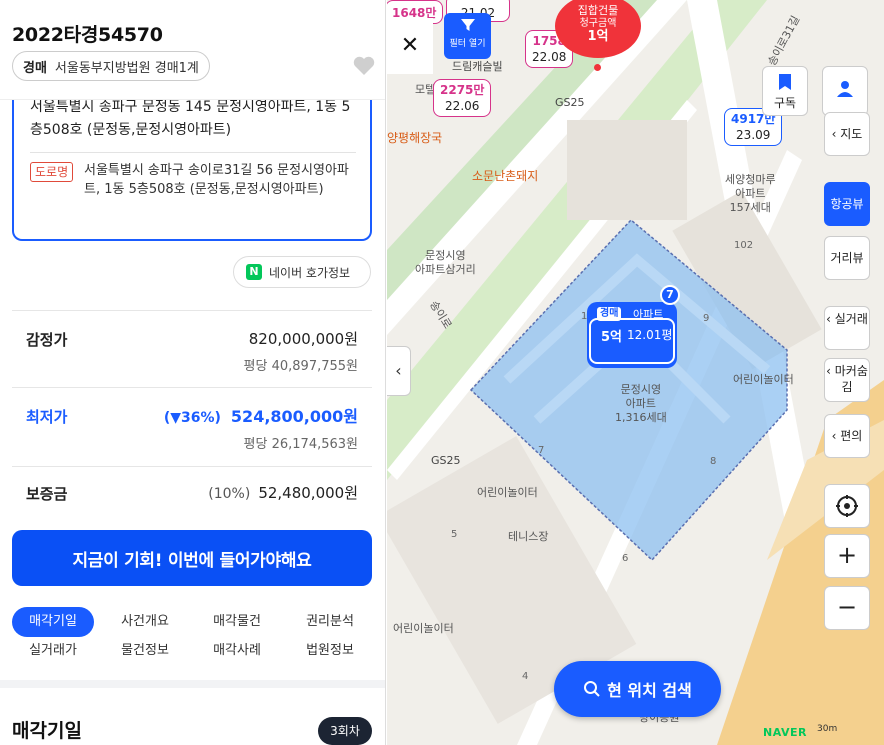  I want to click on real-trade-label: 실거래, so click(851, 319).